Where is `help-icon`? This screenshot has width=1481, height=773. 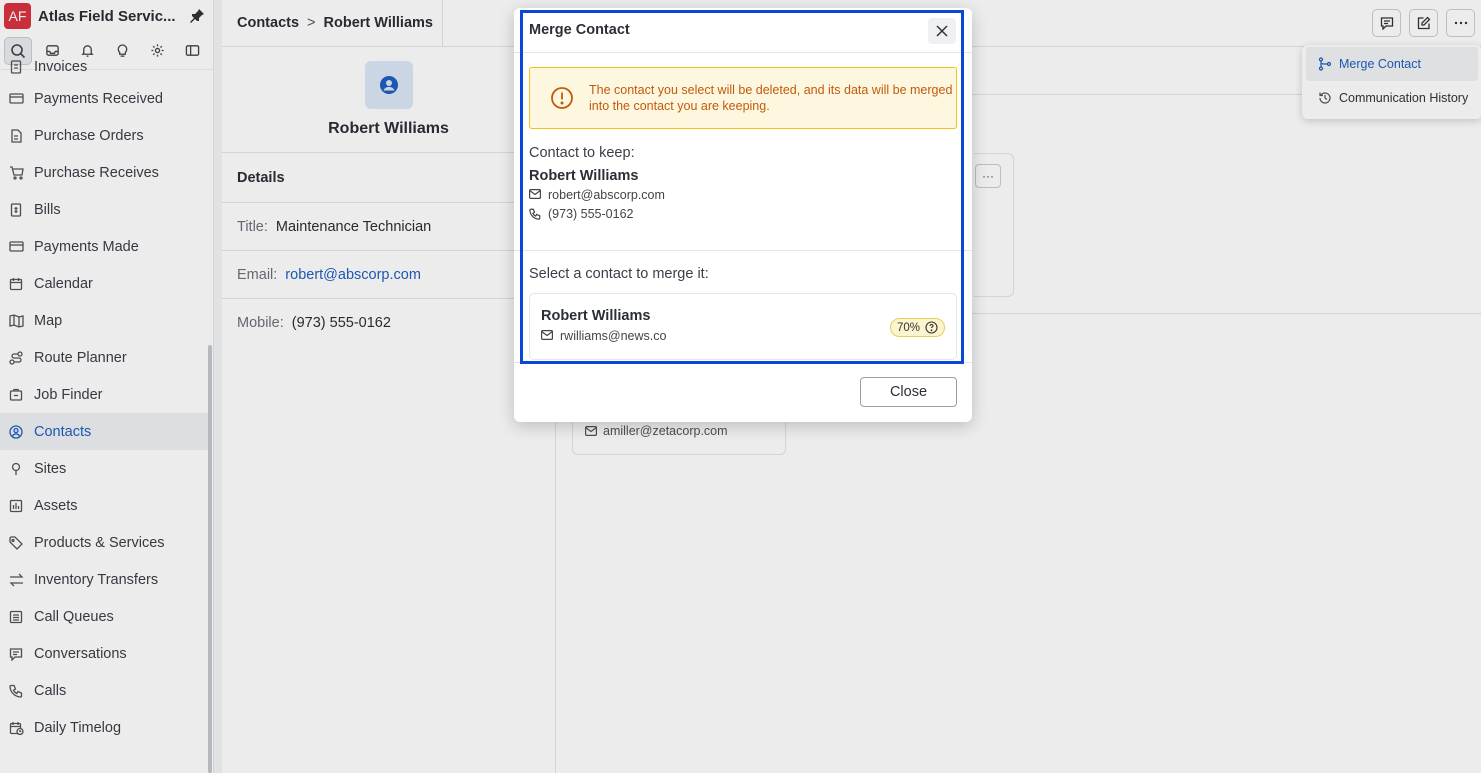 help-icon is located at coordinates (931, 327).